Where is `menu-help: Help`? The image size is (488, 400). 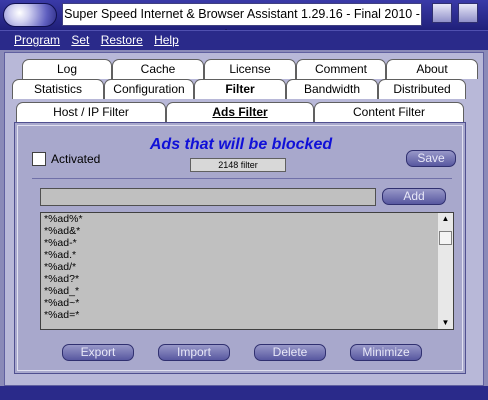 menu-help: Help is located at coordinates (166, 40).